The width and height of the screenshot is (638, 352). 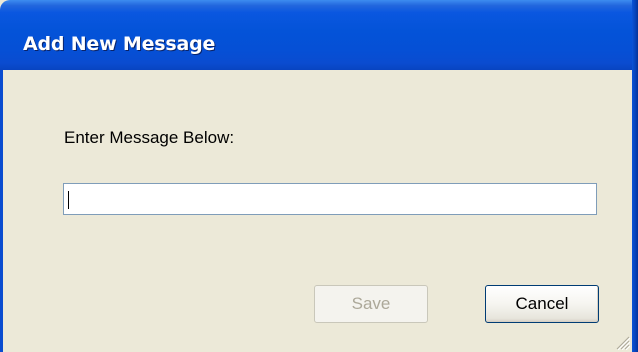 What do you see at coordinates (635, 176) in the screenshot?
I see `window-frame-right` at bounding box center [635, 176].